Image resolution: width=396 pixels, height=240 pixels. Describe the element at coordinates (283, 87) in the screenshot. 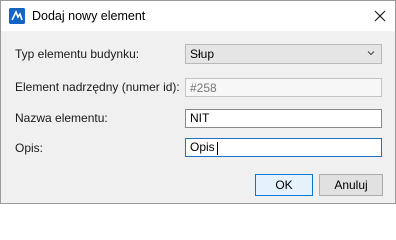

I see `parent-id-field` at that location.